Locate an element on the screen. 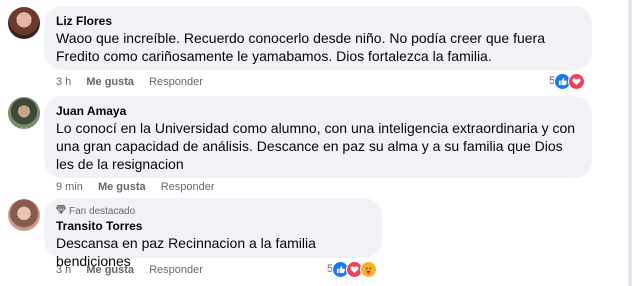 The height and width of the screenshot is (286, 632). love-icon is located at coordinates (577, 81).